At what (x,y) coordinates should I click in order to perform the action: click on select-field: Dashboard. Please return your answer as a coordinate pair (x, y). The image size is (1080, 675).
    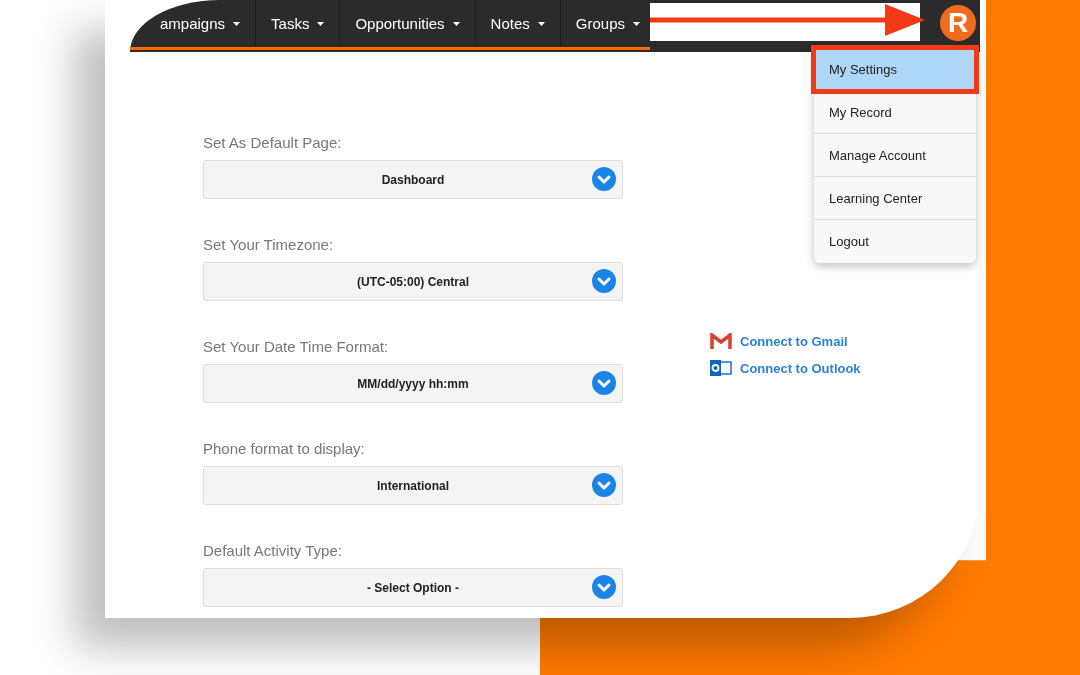
    Looking at the image, I should click on (413, 179).